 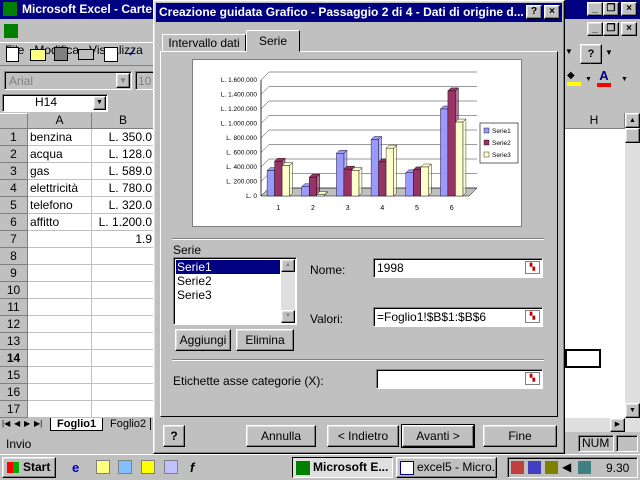 What do you see at coordinates (632, 120) in the screenshot?
I see `scroll-up-button: ▲` at bounding box center [632, 120].